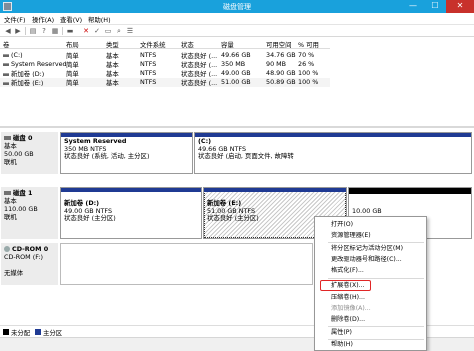 The height and width of the screenshot is (351, 474). I want to click on disk-1-label: 磁盘 1 基本 110.00 GB 联机, so click(29, 213).